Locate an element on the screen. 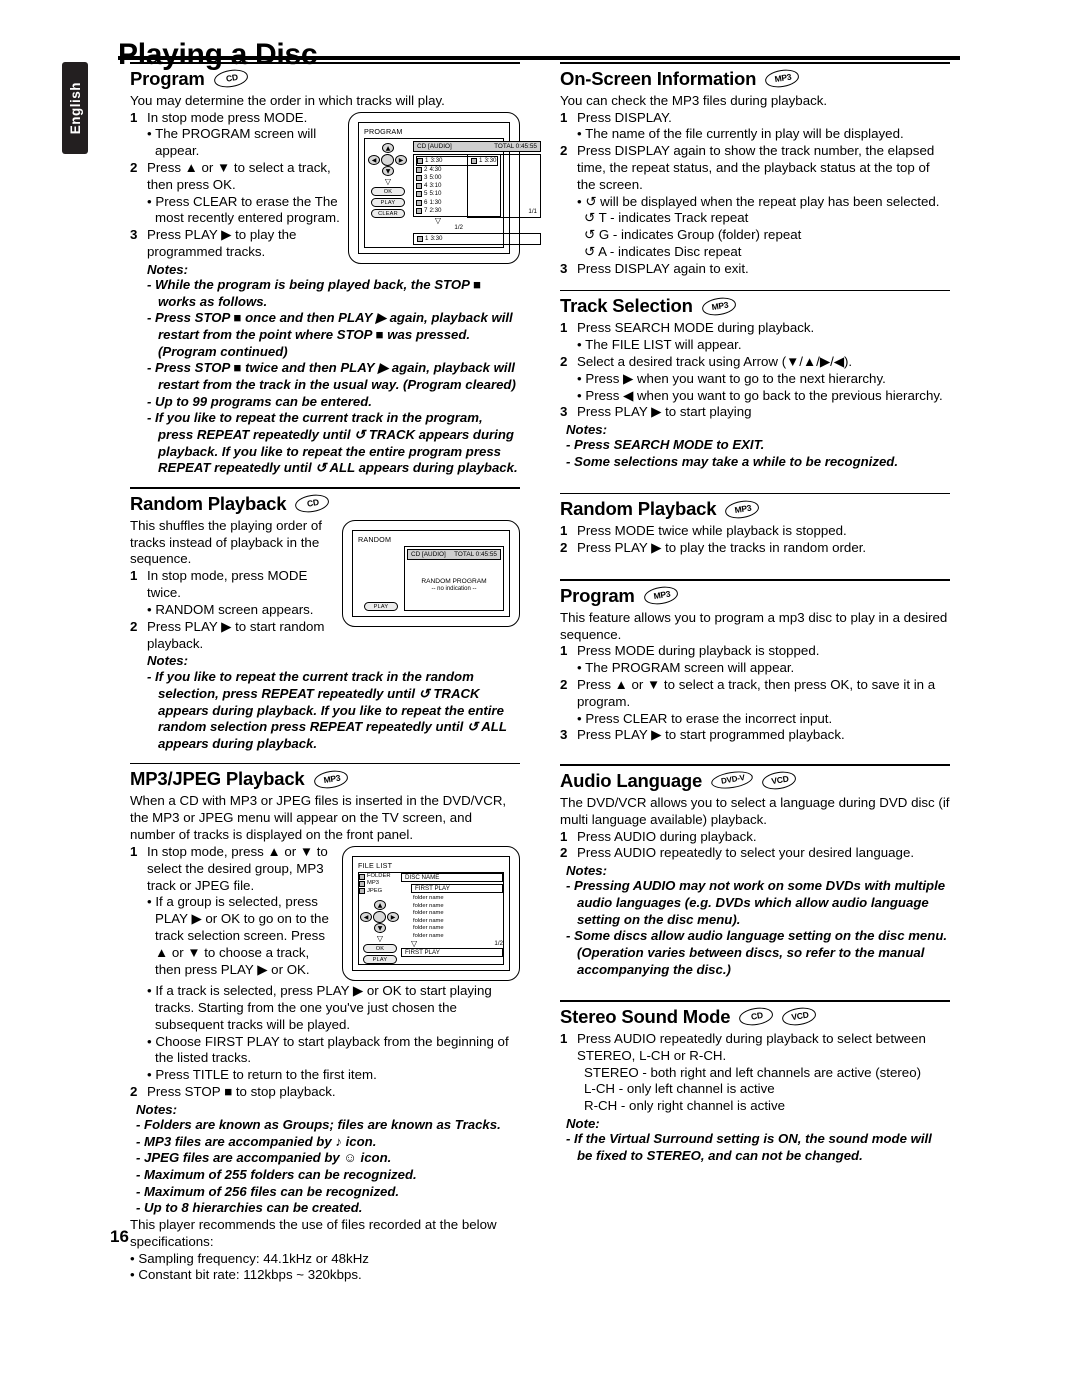  osd-header-right: TOTAL 0:45:55 is located at coordinates (475, 554).